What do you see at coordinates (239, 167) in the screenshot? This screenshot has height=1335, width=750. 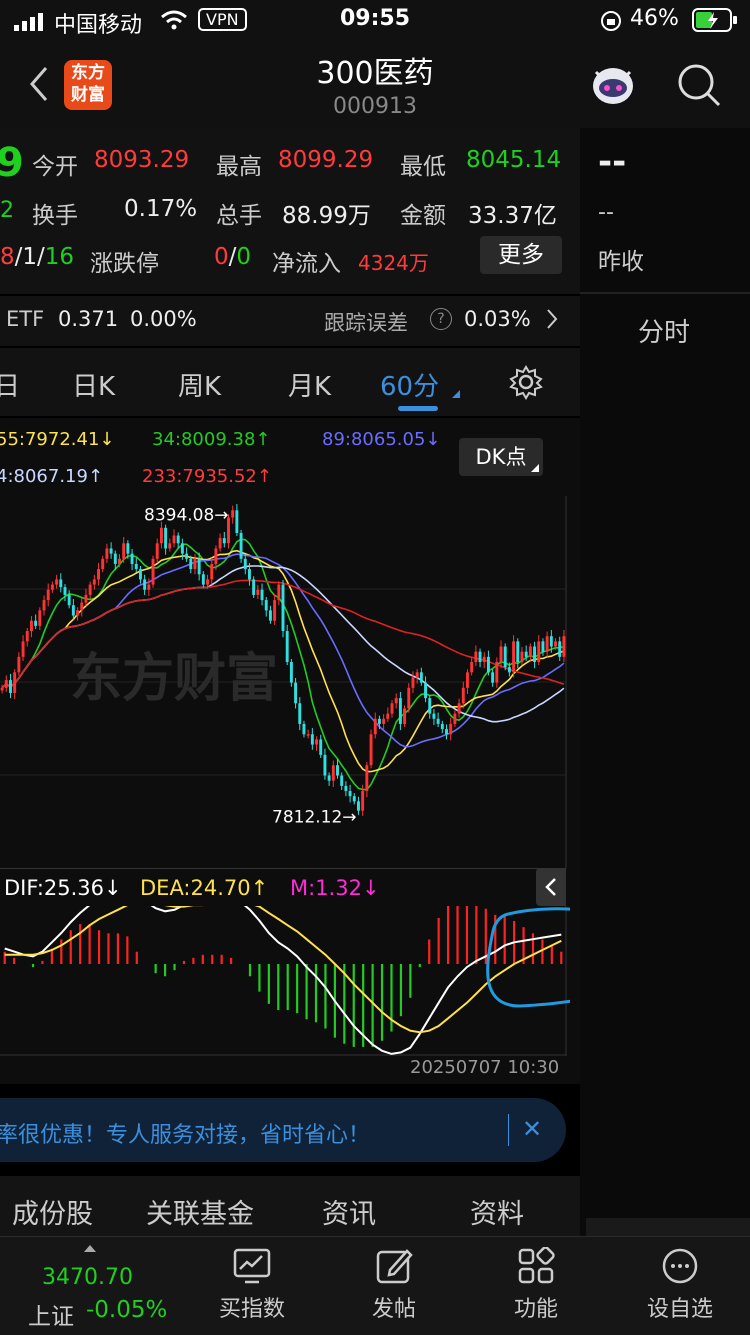 I see `high-label: 最高` at bounding box center [239, 167].